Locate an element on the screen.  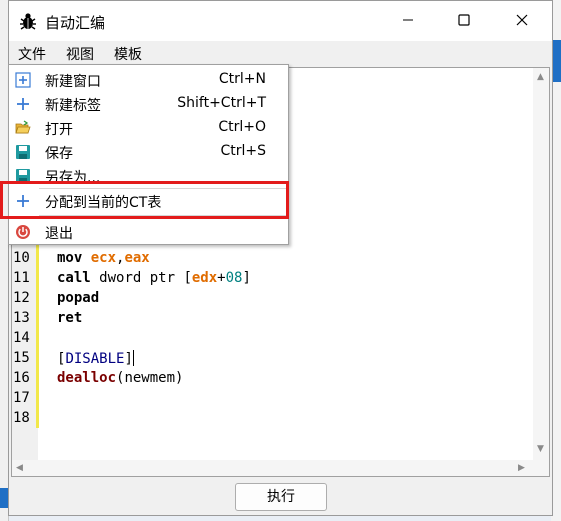
code-text: (newmem) is located at coordinates (150, 378).